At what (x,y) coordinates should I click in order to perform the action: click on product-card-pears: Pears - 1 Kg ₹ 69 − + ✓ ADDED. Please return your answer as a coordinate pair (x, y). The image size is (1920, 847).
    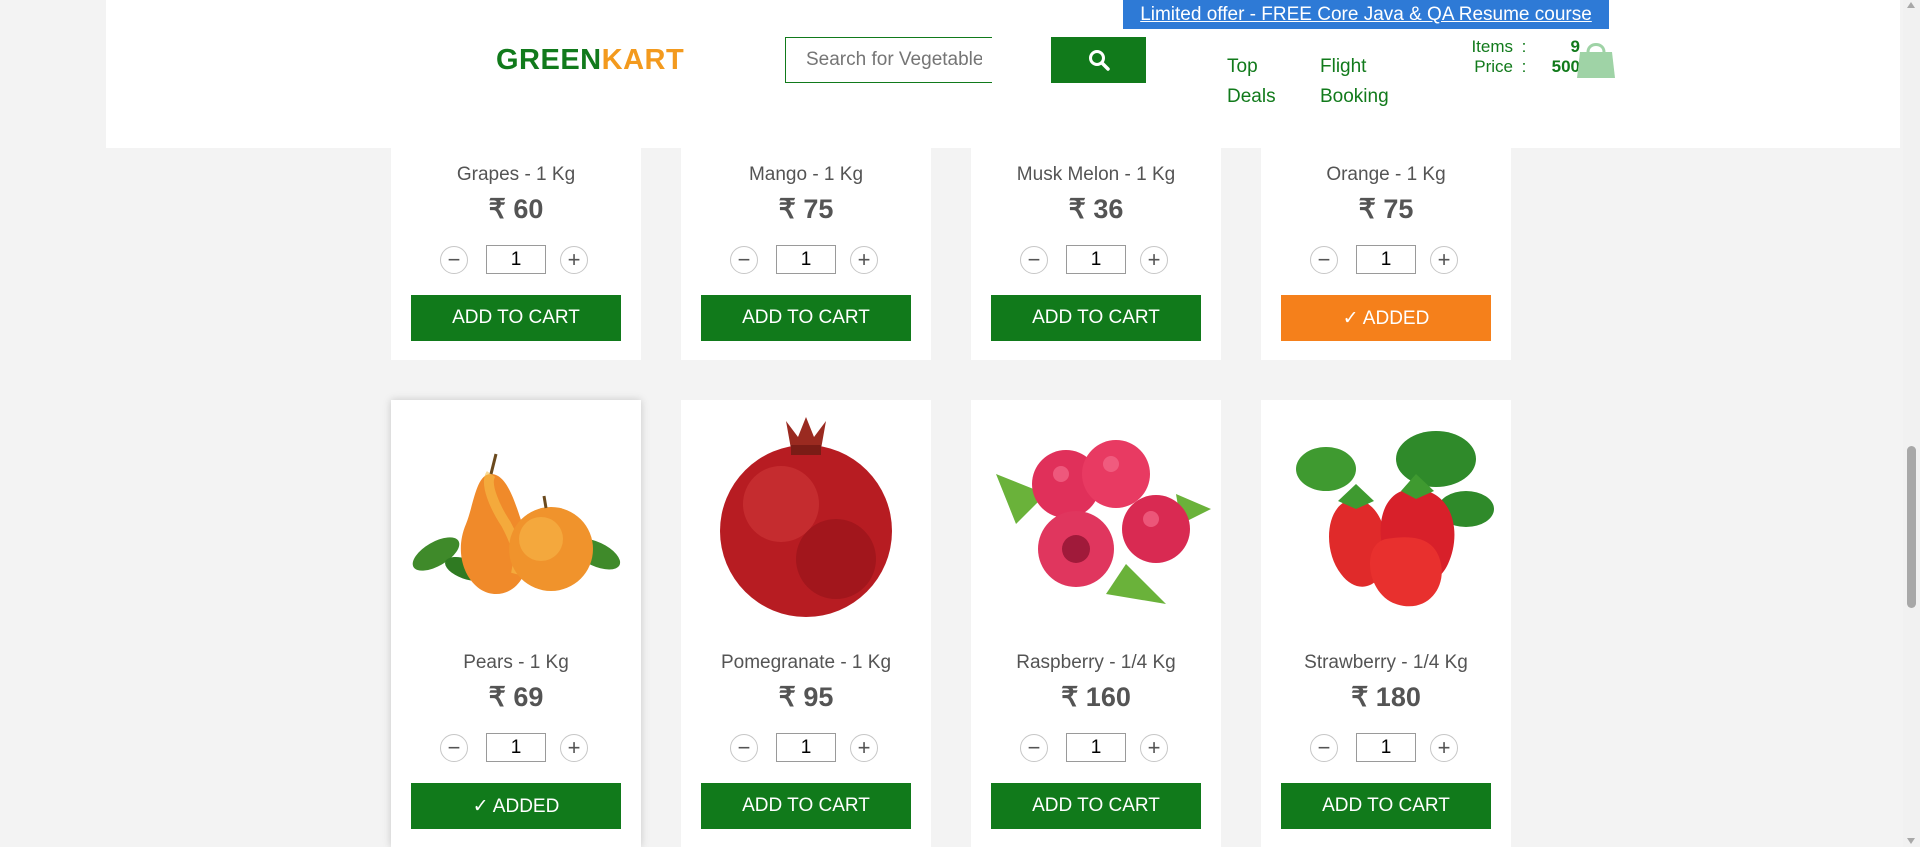
    Looking at the image, I should click on (516, 623).